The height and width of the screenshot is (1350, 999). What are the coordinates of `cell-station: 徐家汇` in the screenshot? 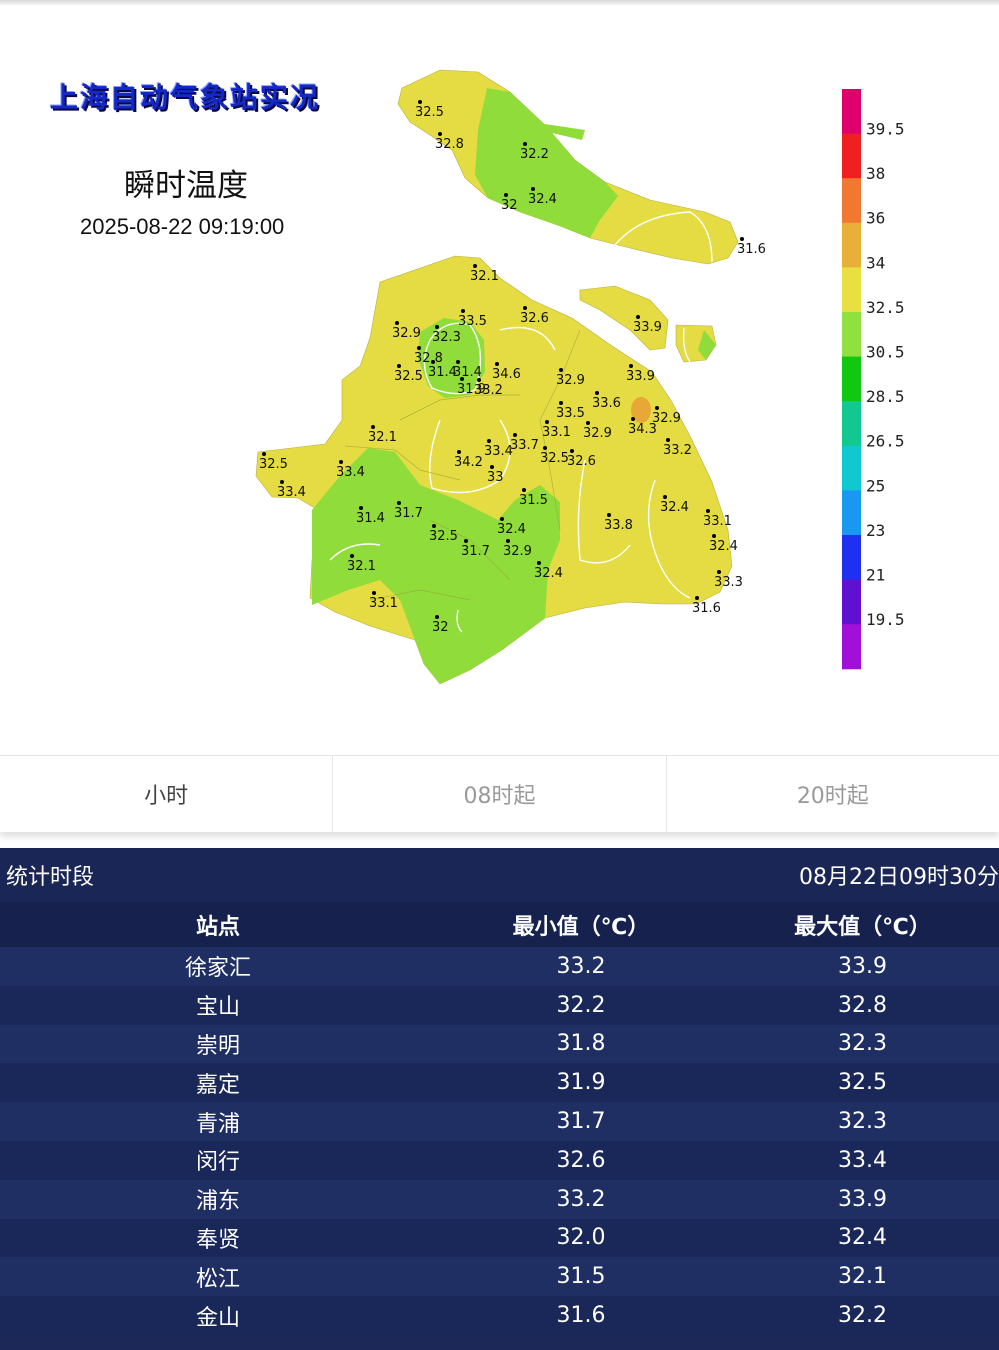 It's located at (218, 966).